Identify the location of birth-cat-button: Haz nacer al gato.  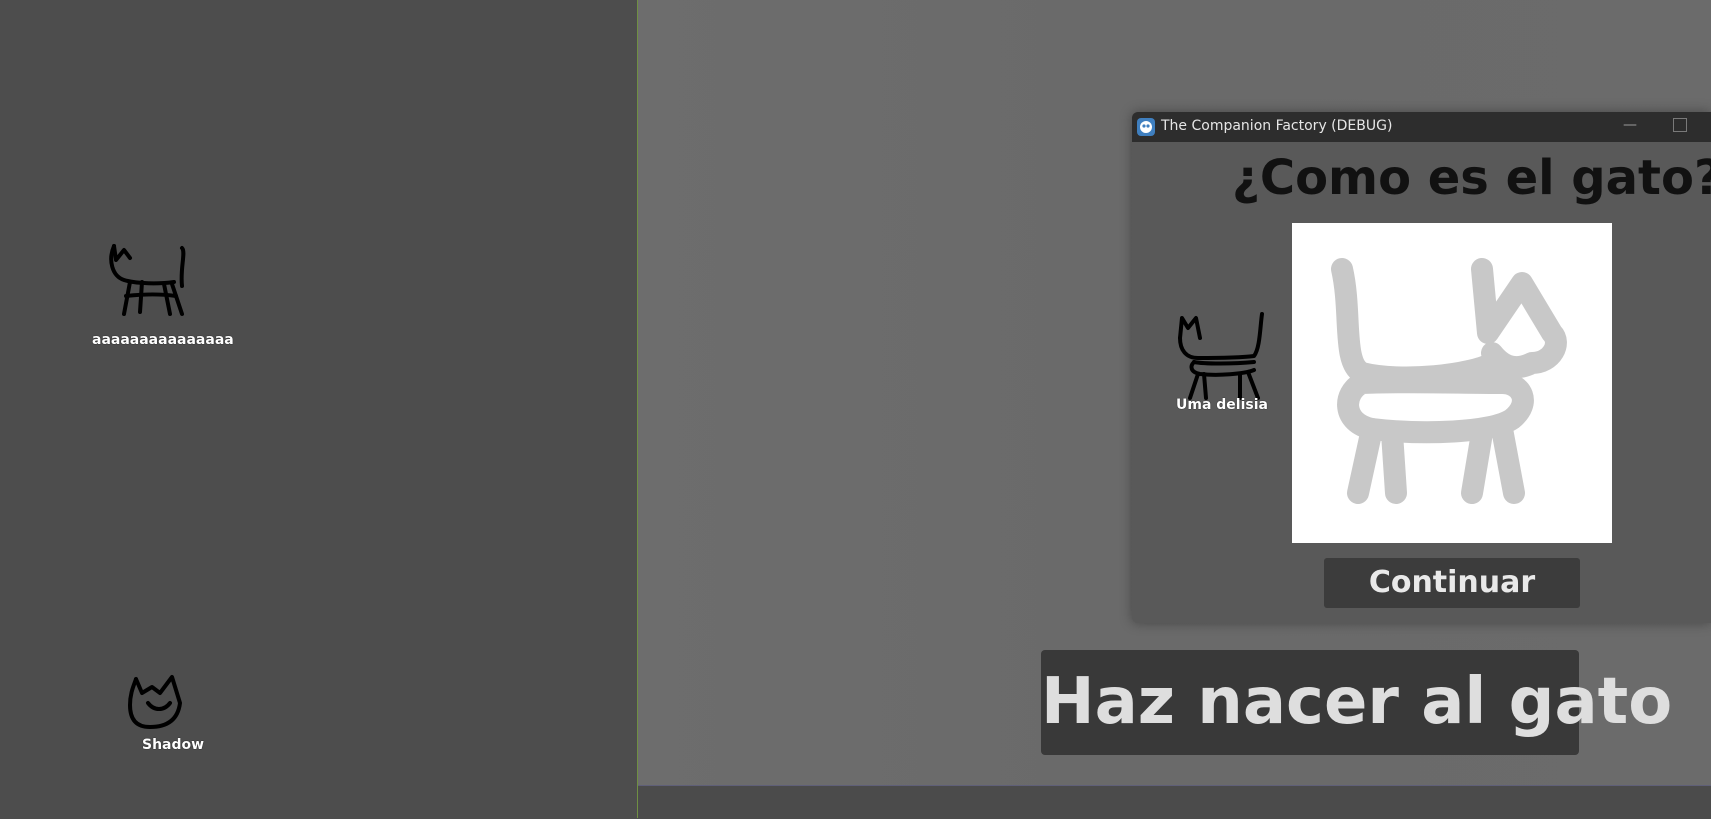
(1356, 702).